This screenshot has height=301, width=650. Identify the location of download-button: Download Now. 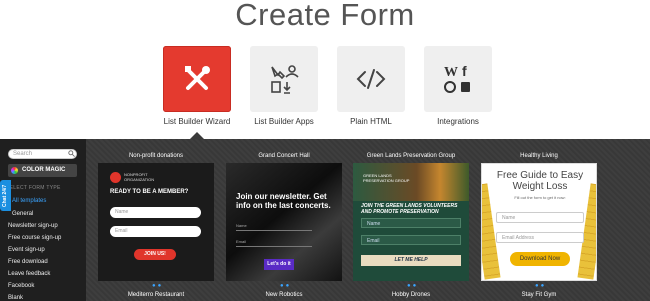
(540, 259).